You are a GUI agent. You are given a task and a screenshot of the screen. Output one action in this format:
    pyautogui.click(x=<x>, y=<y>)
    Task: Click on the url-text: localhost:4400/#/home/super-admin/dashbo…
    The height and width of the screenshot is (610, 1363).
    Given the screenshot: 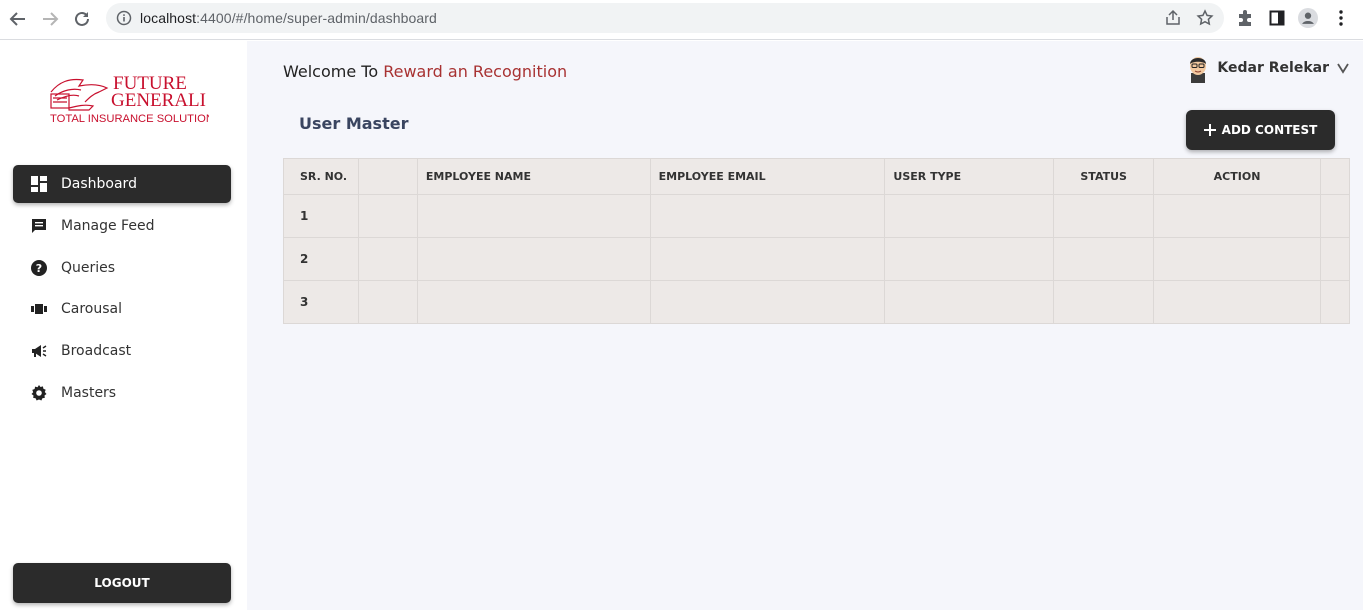 What is the action you would take?
    pyautogui.click(x=288, y=18)
    